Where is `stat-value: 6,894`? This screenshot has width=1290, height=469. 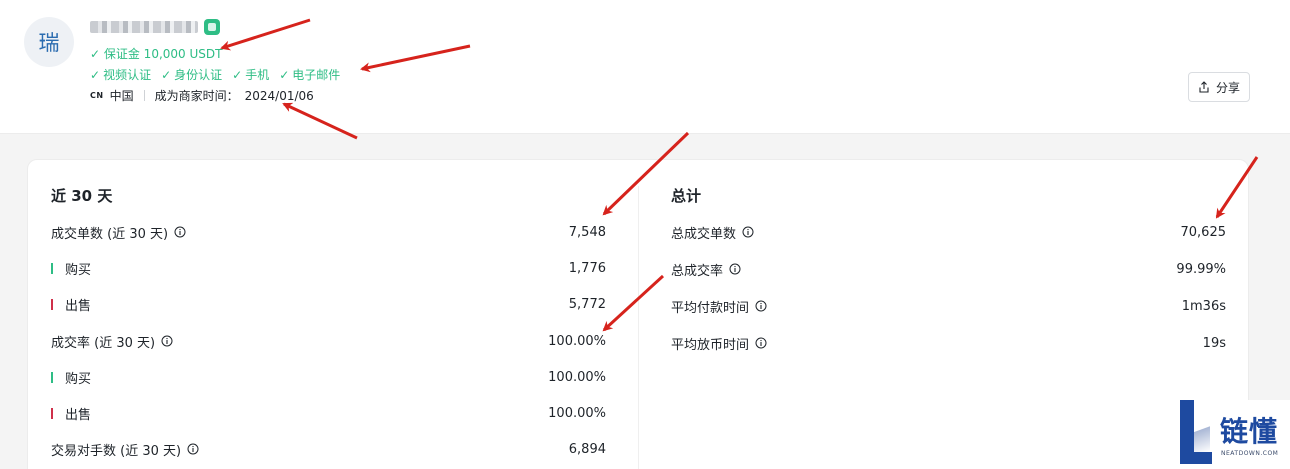 stat-value: 6,894 is located at coordinates (587, 449).